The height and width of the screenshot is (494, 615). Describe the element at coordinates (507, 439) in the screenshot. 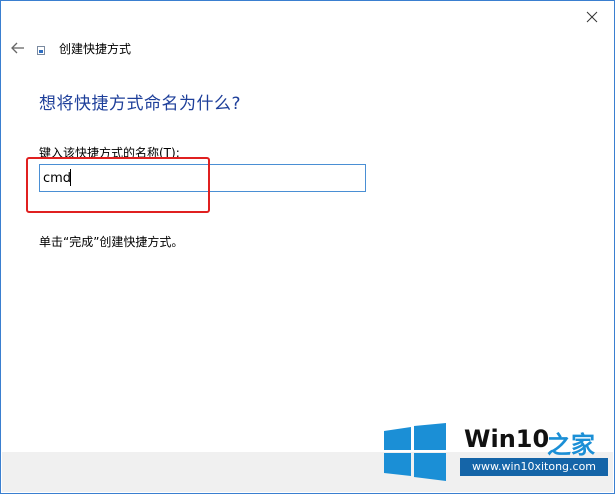

I see `watermark-brand: Win10` at that location.